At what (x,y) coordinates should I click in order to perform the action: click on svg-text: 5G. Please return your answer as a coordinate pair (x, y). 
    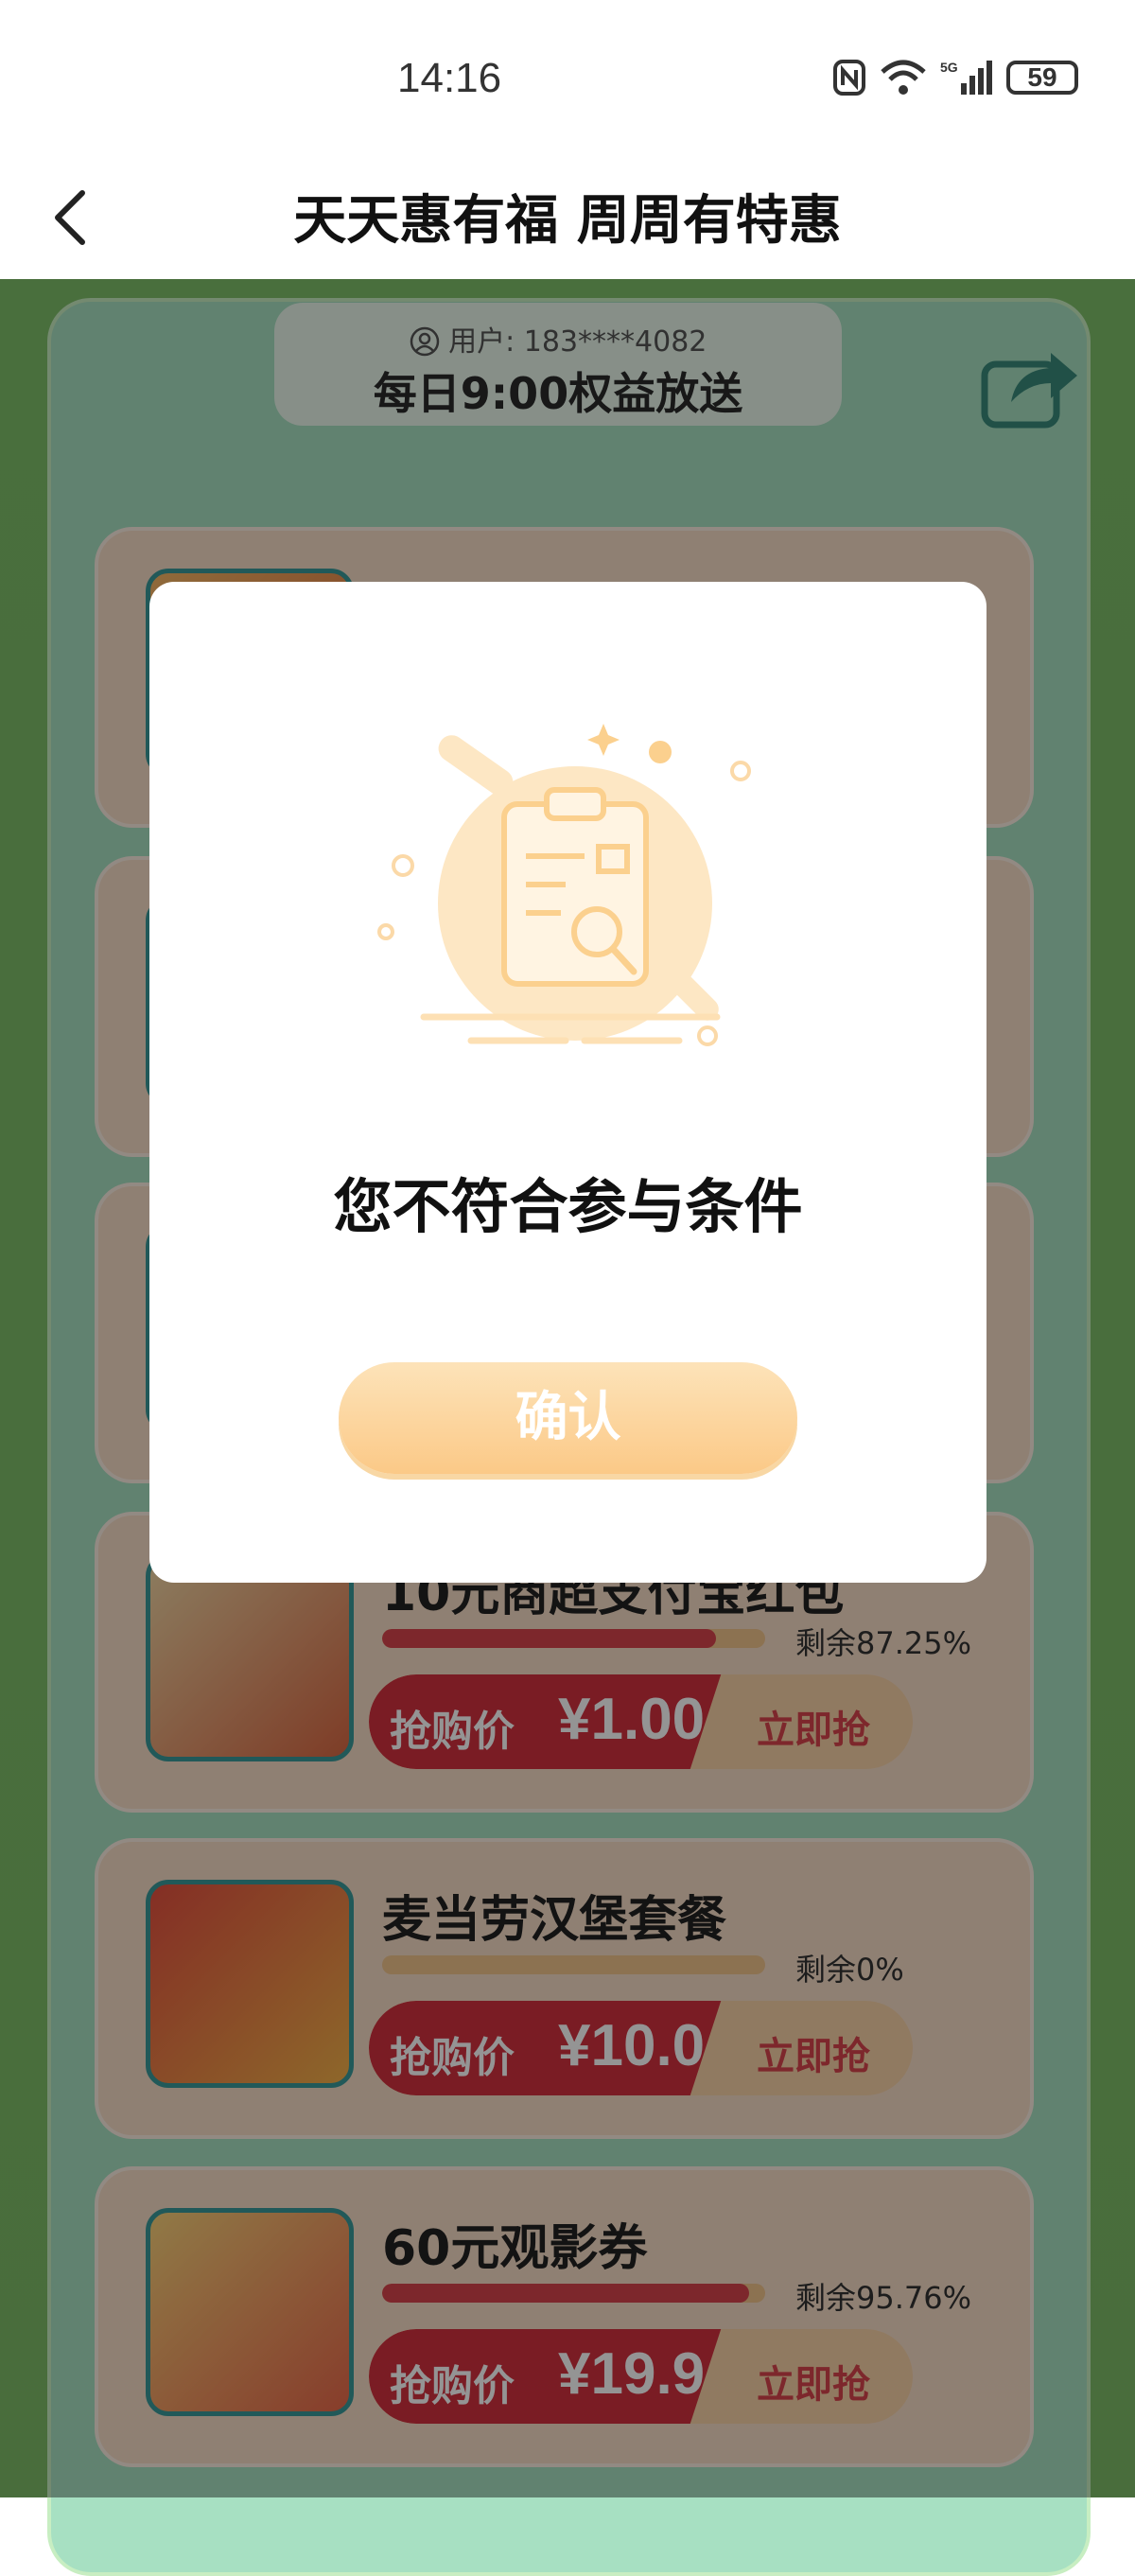
    Looking at the image, I should click on (949, 67).